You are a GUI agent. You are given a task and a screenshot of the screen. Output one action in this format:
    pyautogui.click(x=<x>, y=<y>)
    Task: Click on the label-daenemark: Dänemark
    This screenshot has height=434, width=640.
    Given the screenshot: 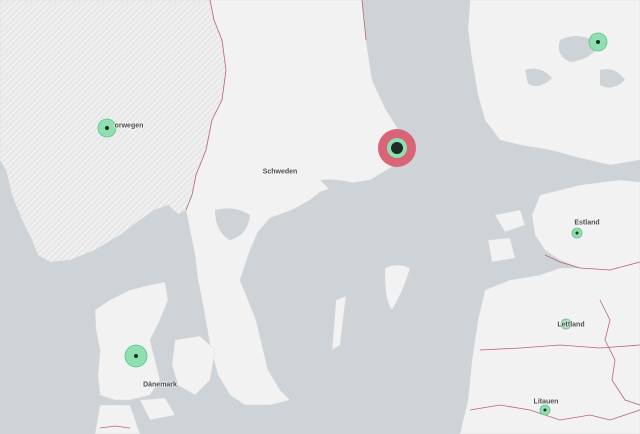 What is the action you would take?
    pyautogui.click(x=160, y=385)
    